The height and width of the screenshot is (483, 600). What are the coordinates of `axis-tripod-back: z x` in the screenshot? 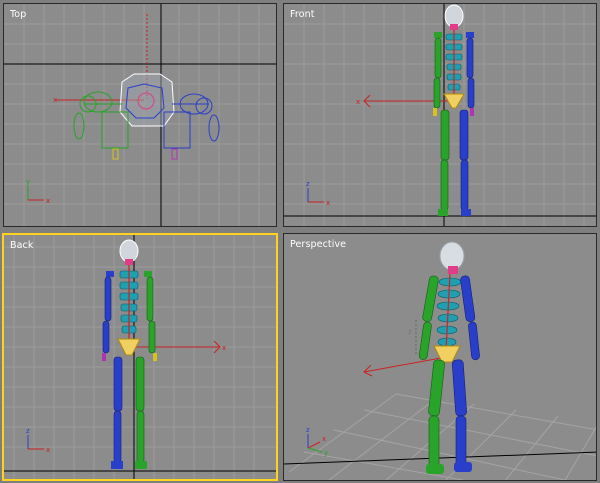 It's located at (38, 440).